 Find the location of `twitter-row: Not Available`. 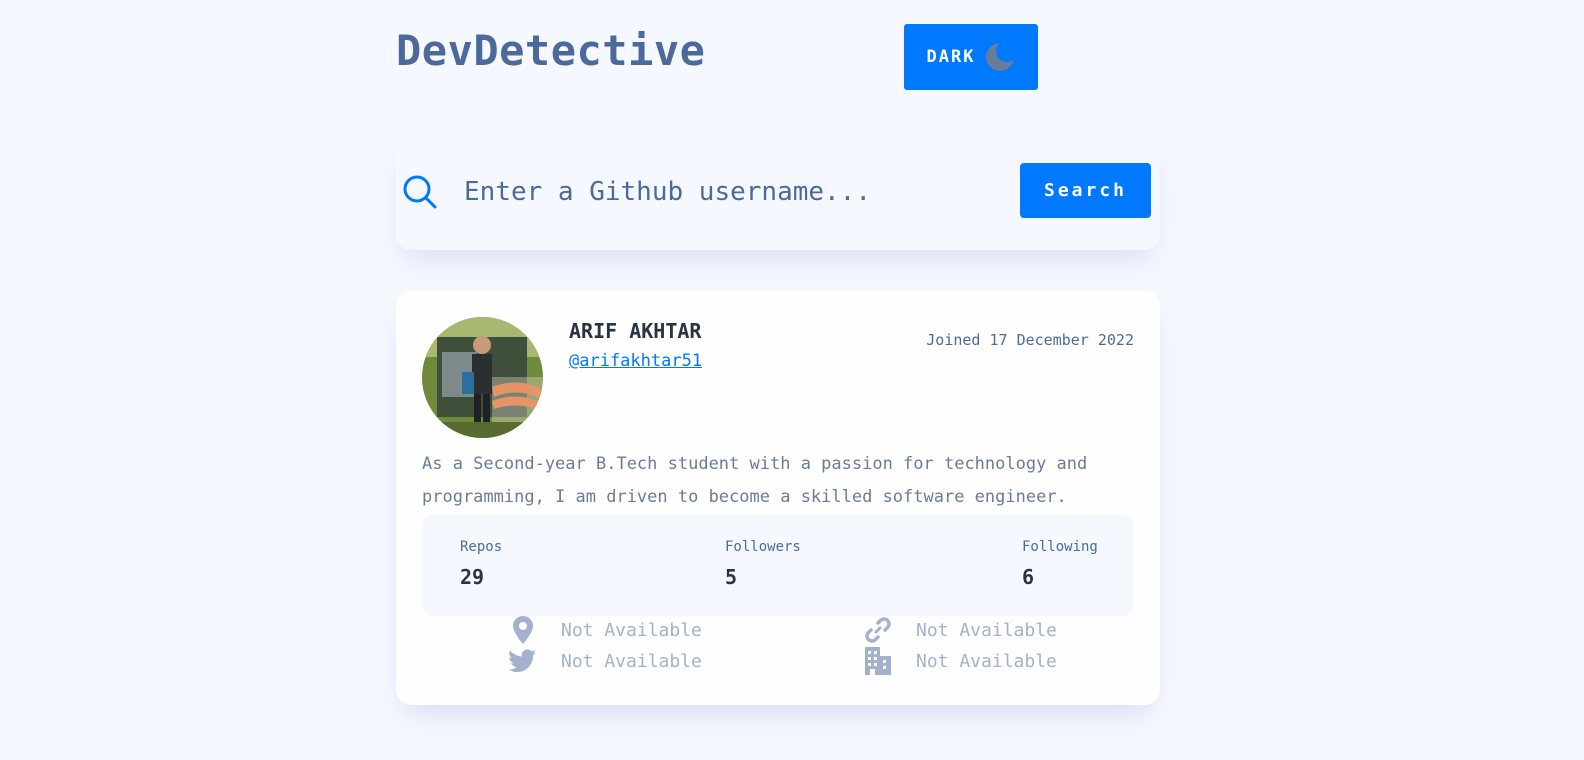

twitter-row: Not Available is located at coordinates (605, 661).